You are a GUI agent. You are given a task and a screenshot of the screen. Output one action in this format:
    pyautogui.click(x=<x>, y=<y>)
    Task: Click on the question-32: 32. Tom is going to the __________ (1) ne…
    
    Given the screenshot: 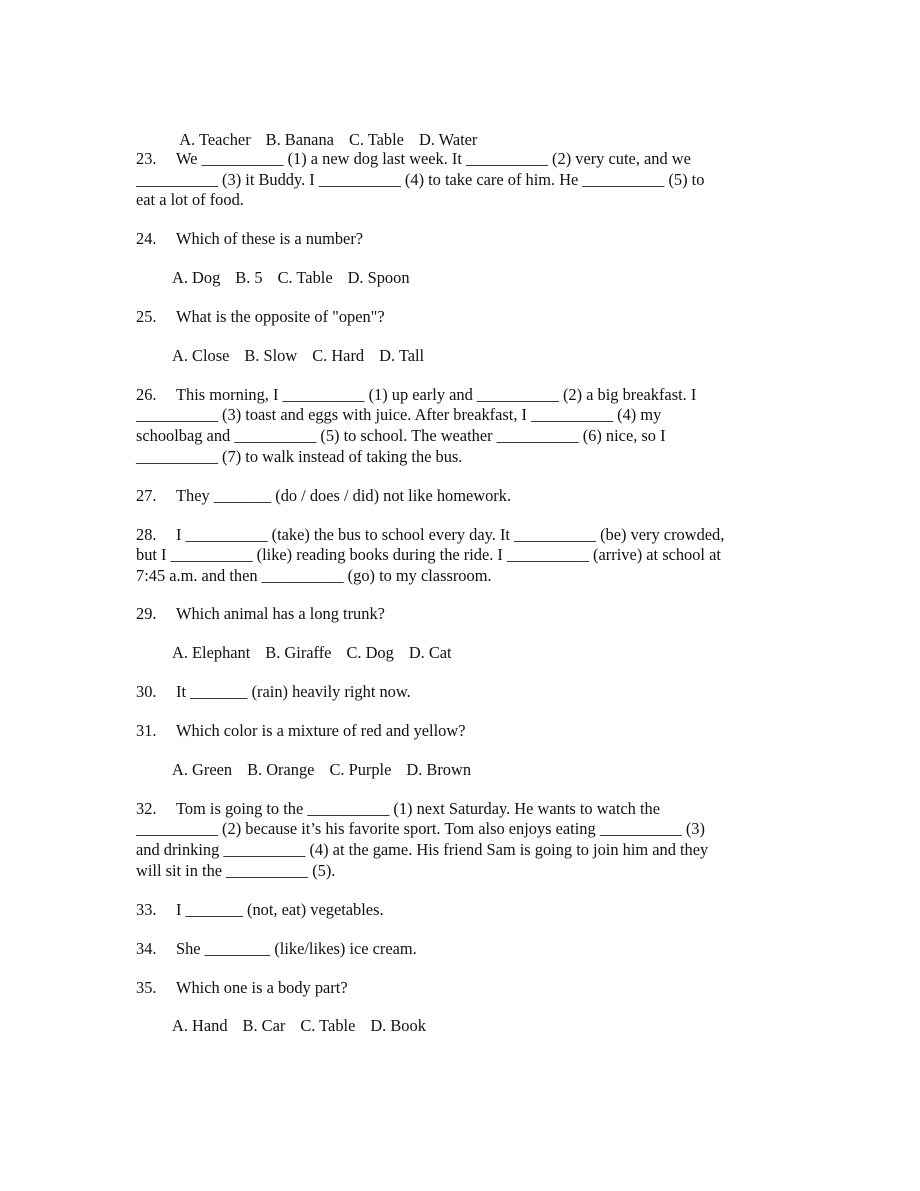 What is the action you would take?
    pyautogui.click(x=398, y=809)
    